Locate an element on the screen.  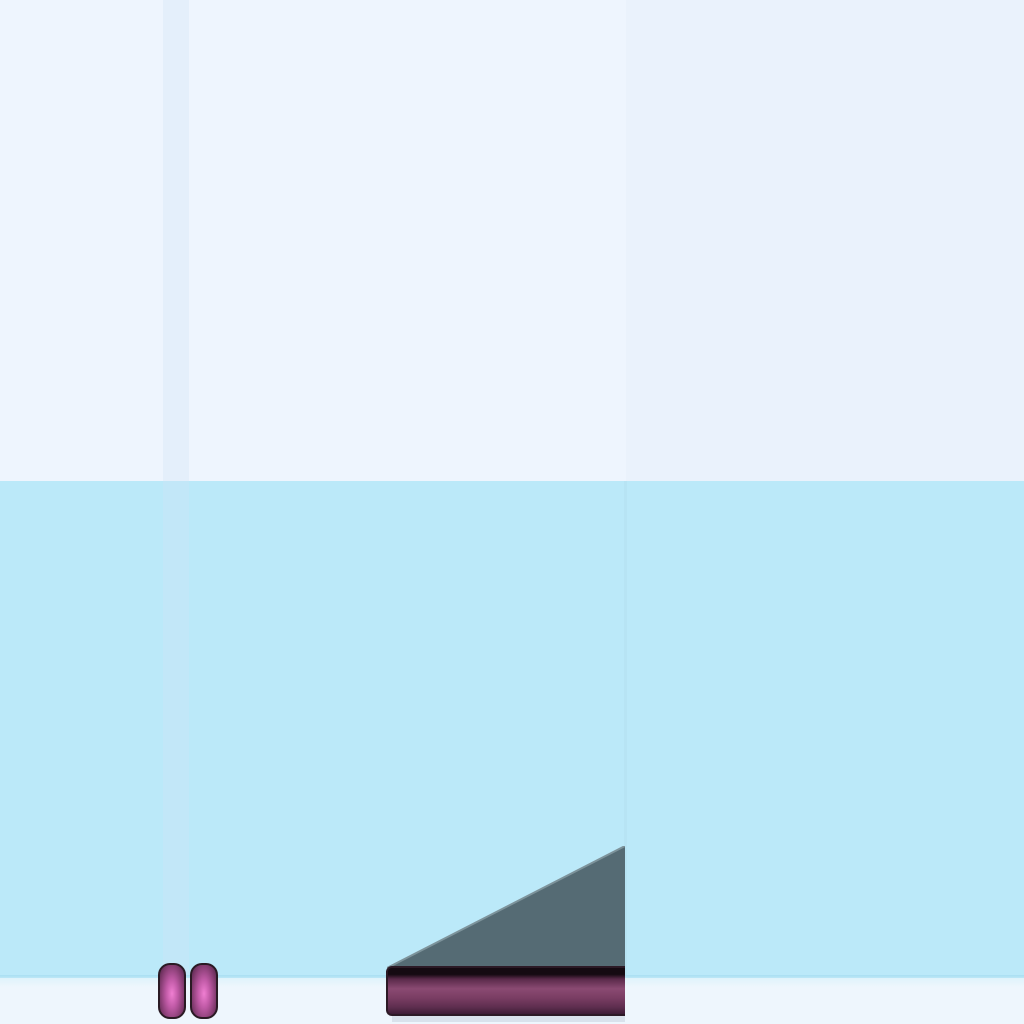
platform-bar is located at coordinates (505, 991).